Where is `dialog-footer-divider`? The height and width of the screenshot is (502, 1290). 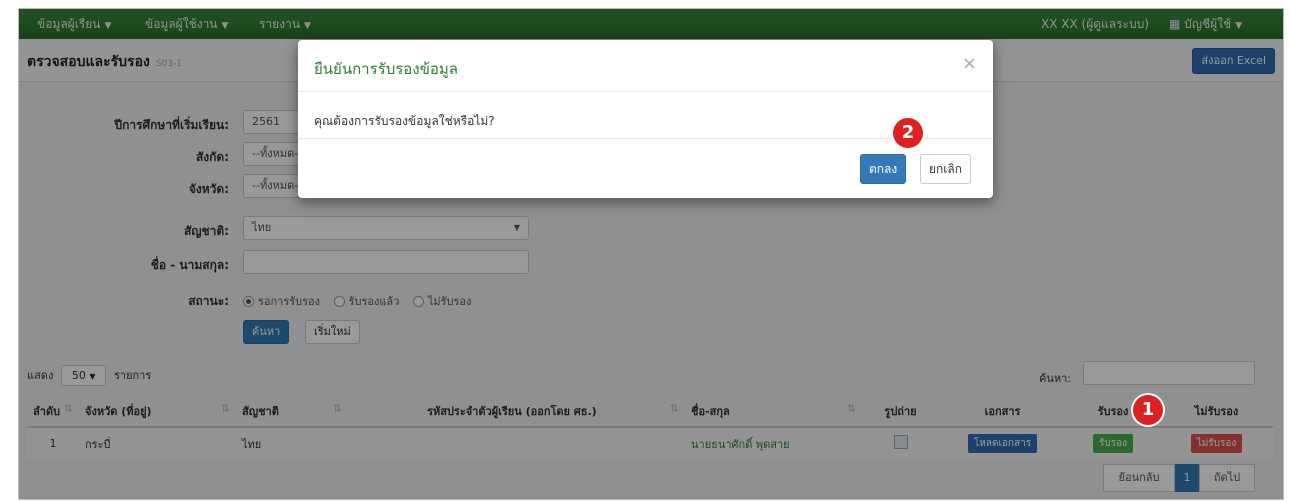 dialog-footer-divider is located at coordinates (645, 138).